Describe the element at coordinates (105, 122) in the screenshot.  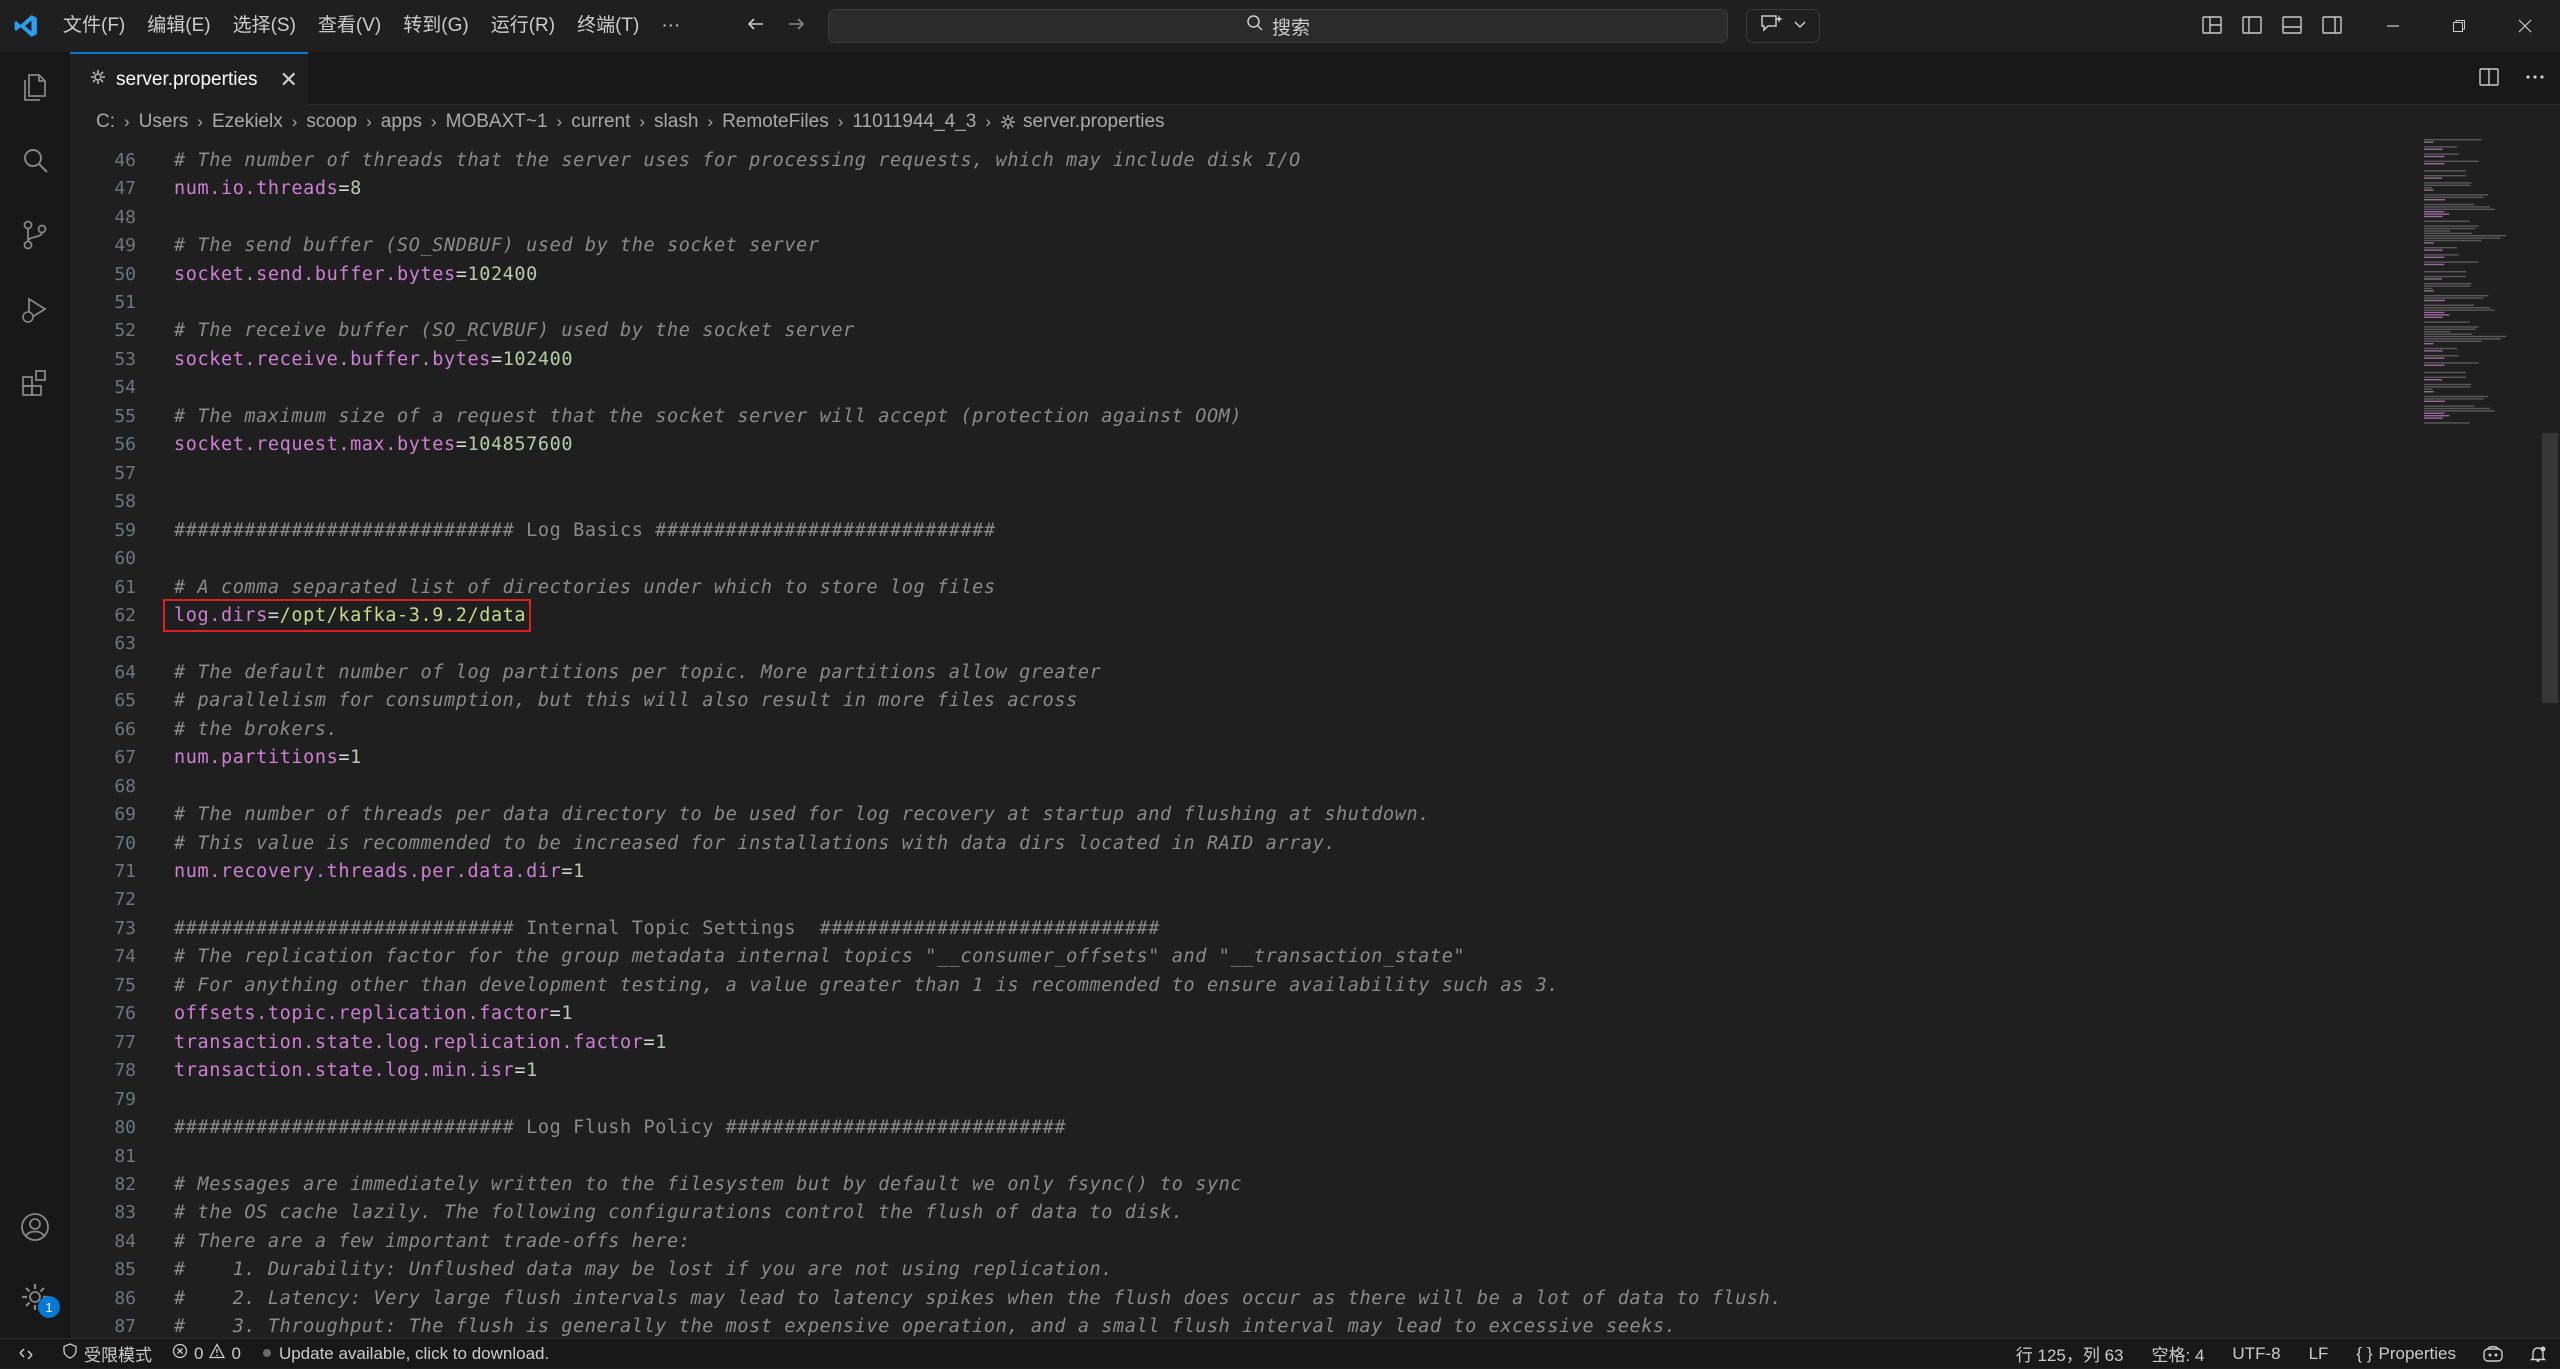
I see `breadcrumb-drive: C:` at that location.